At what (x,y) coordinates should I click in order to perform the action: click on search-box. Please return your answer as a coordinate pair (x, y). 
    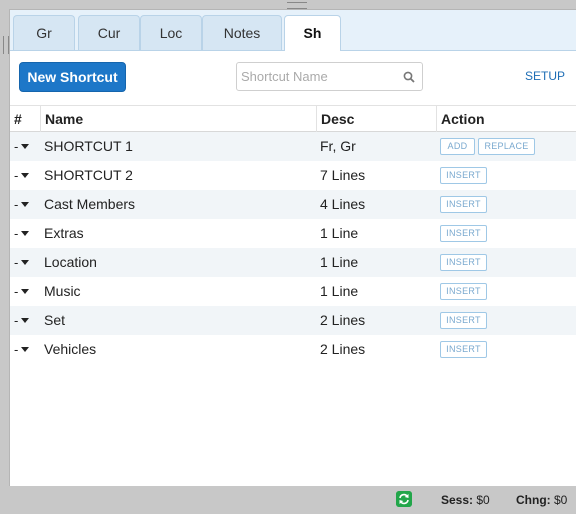
    Looking at the image, I should click on (329, 76).